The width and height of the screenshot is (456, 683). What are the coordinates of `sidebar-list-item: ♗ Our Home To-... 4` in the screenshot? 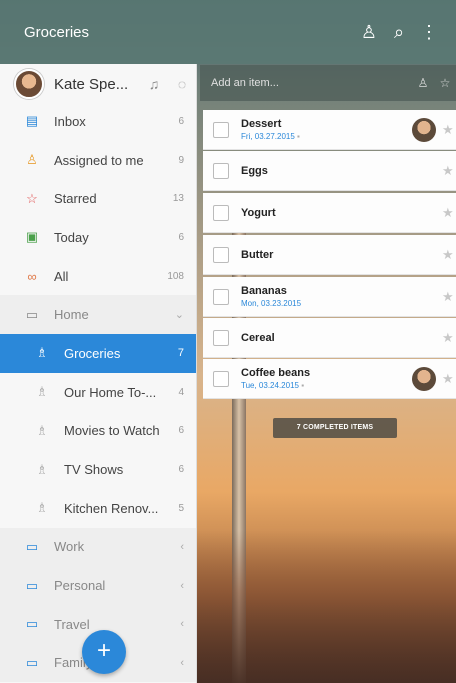 It's located at (98, 392).